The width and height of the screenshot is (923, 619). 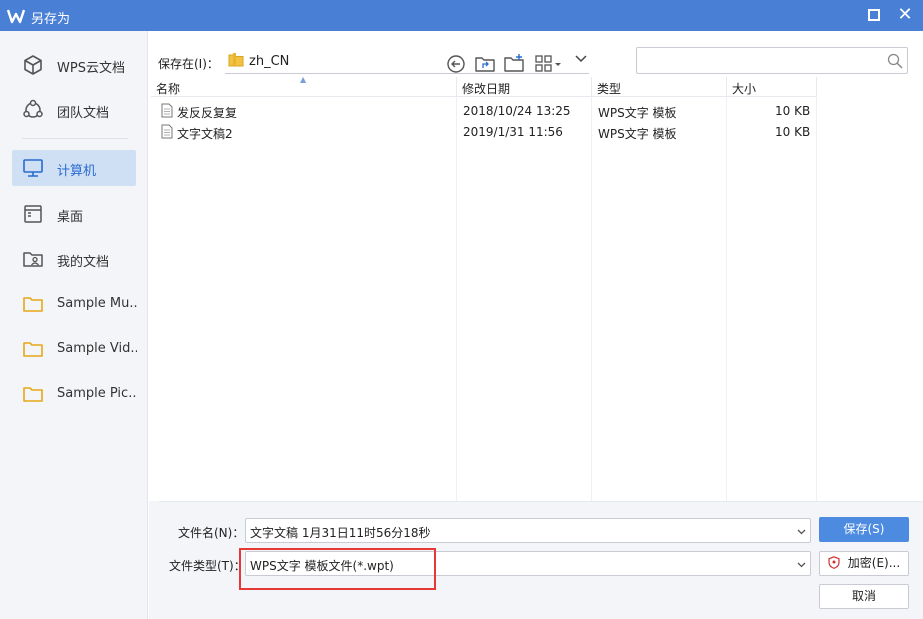 I want to click on sidebar-item-team-docs: 团队文档, so click(x=74, y=110).